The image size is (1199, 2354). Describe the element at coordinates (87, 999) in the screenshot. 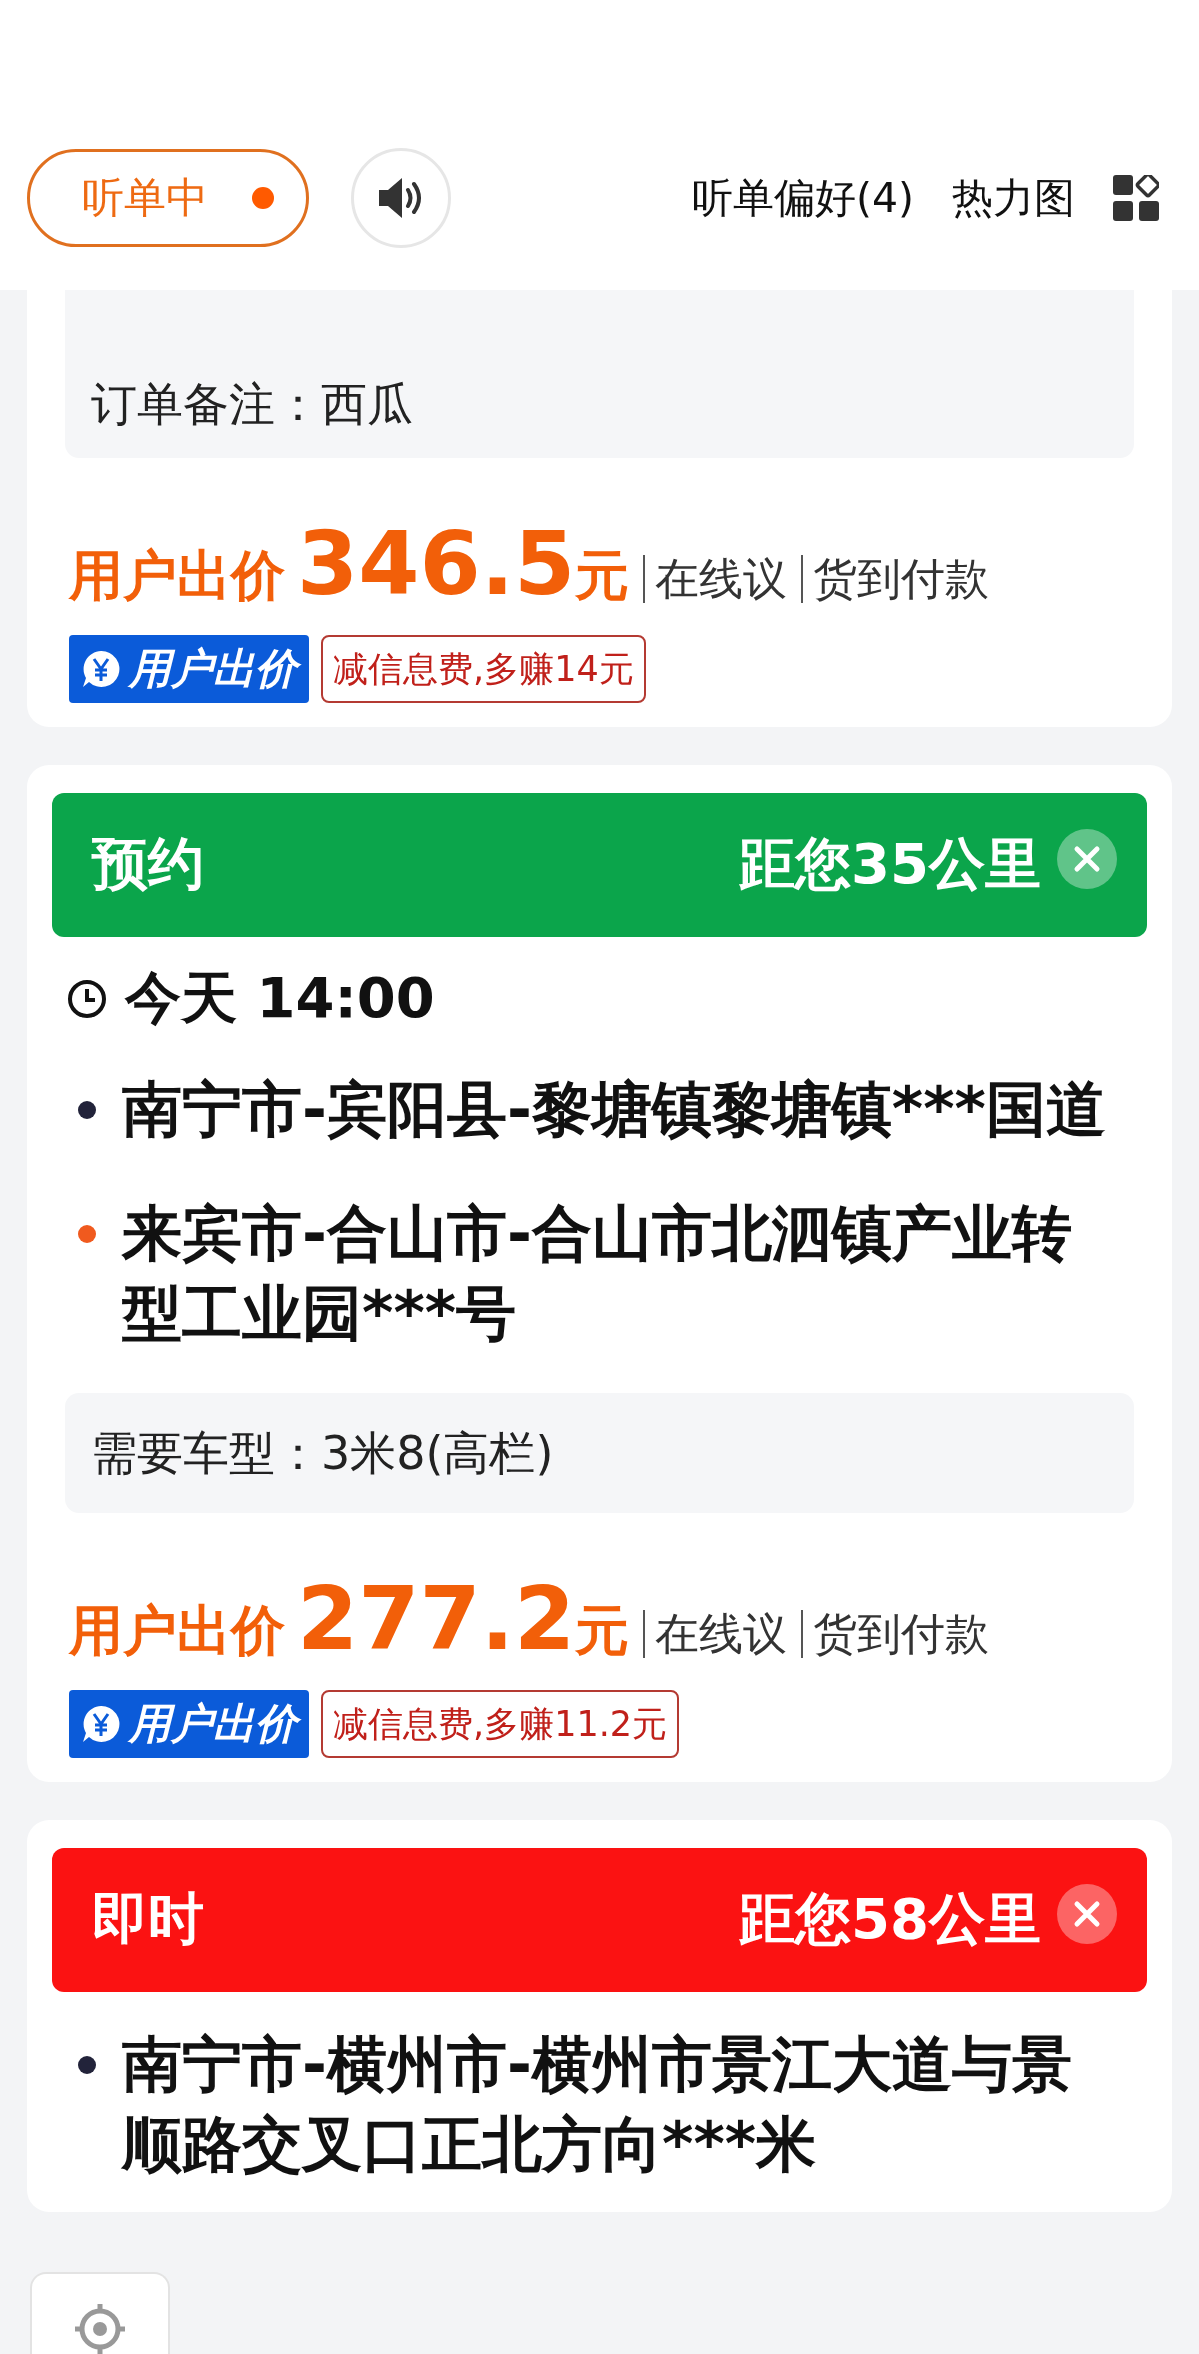

I see `clock-icon` at that location.